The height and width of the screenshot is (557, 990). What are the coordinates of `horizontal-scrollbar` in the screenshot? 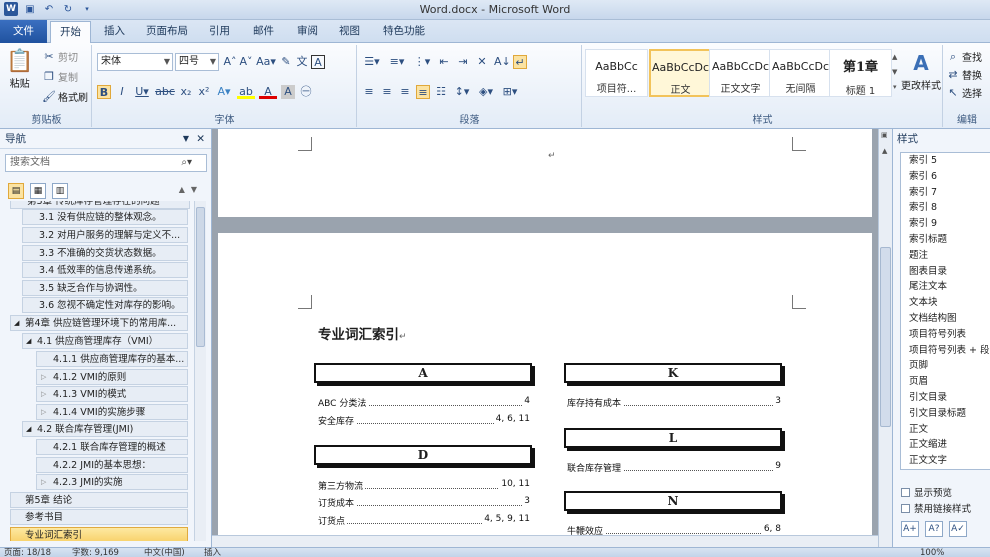 It's located at (545, 541).